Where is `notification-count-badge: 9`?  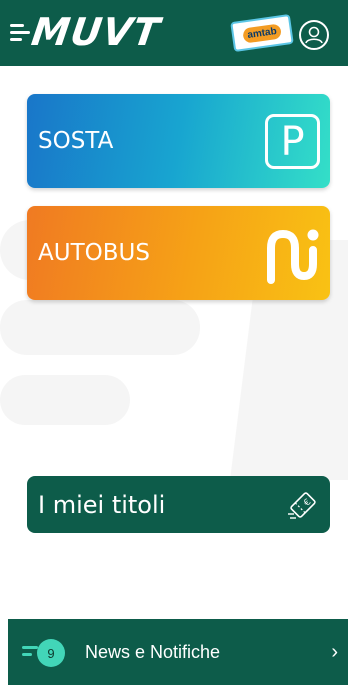 notification-count-badge: 9 is located at coordinates (51, 653).